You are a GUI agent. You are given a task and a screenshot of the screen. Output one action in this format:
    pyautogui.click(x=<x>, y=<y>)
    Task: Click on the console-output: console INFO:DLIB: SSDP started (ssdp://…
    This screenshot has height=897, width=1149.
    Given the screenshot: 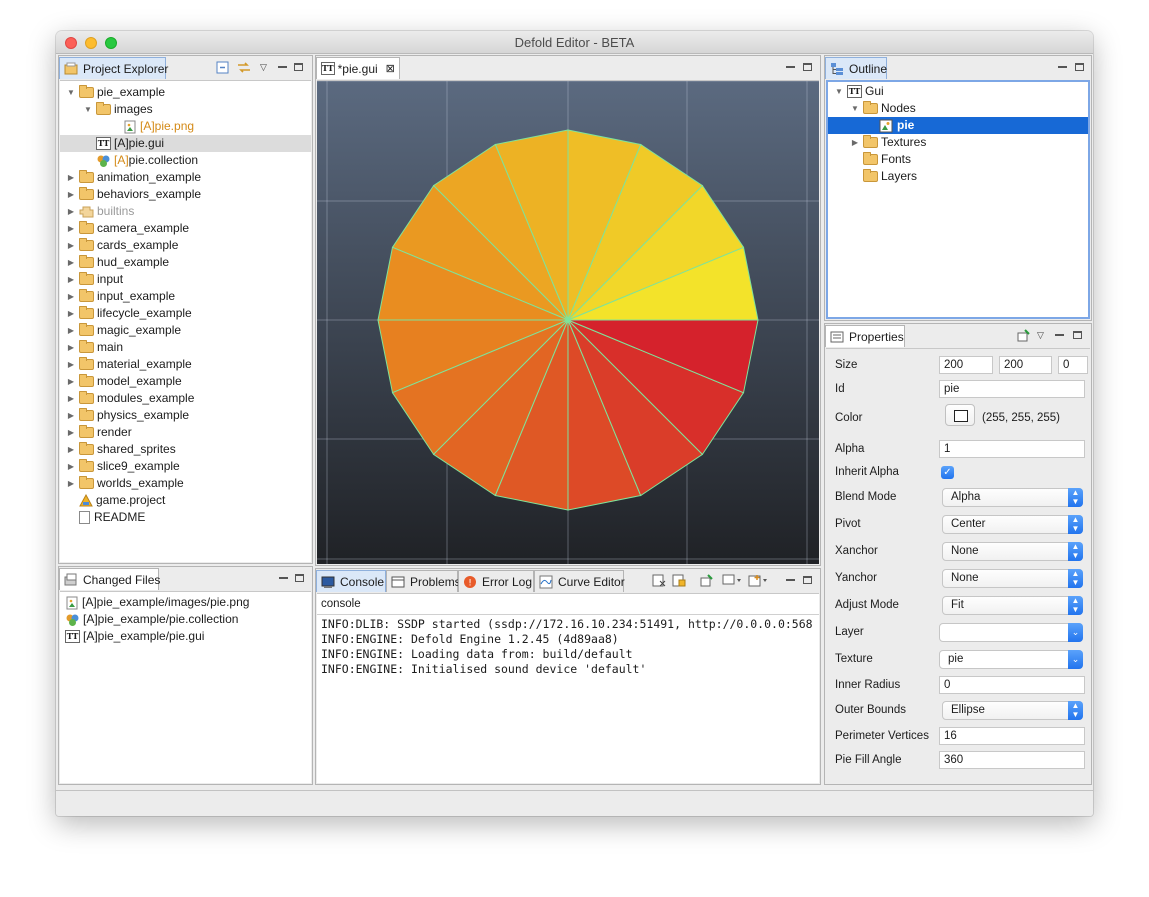 What is the action you would take?
    pyautogui.click(x=568, y=688)
    